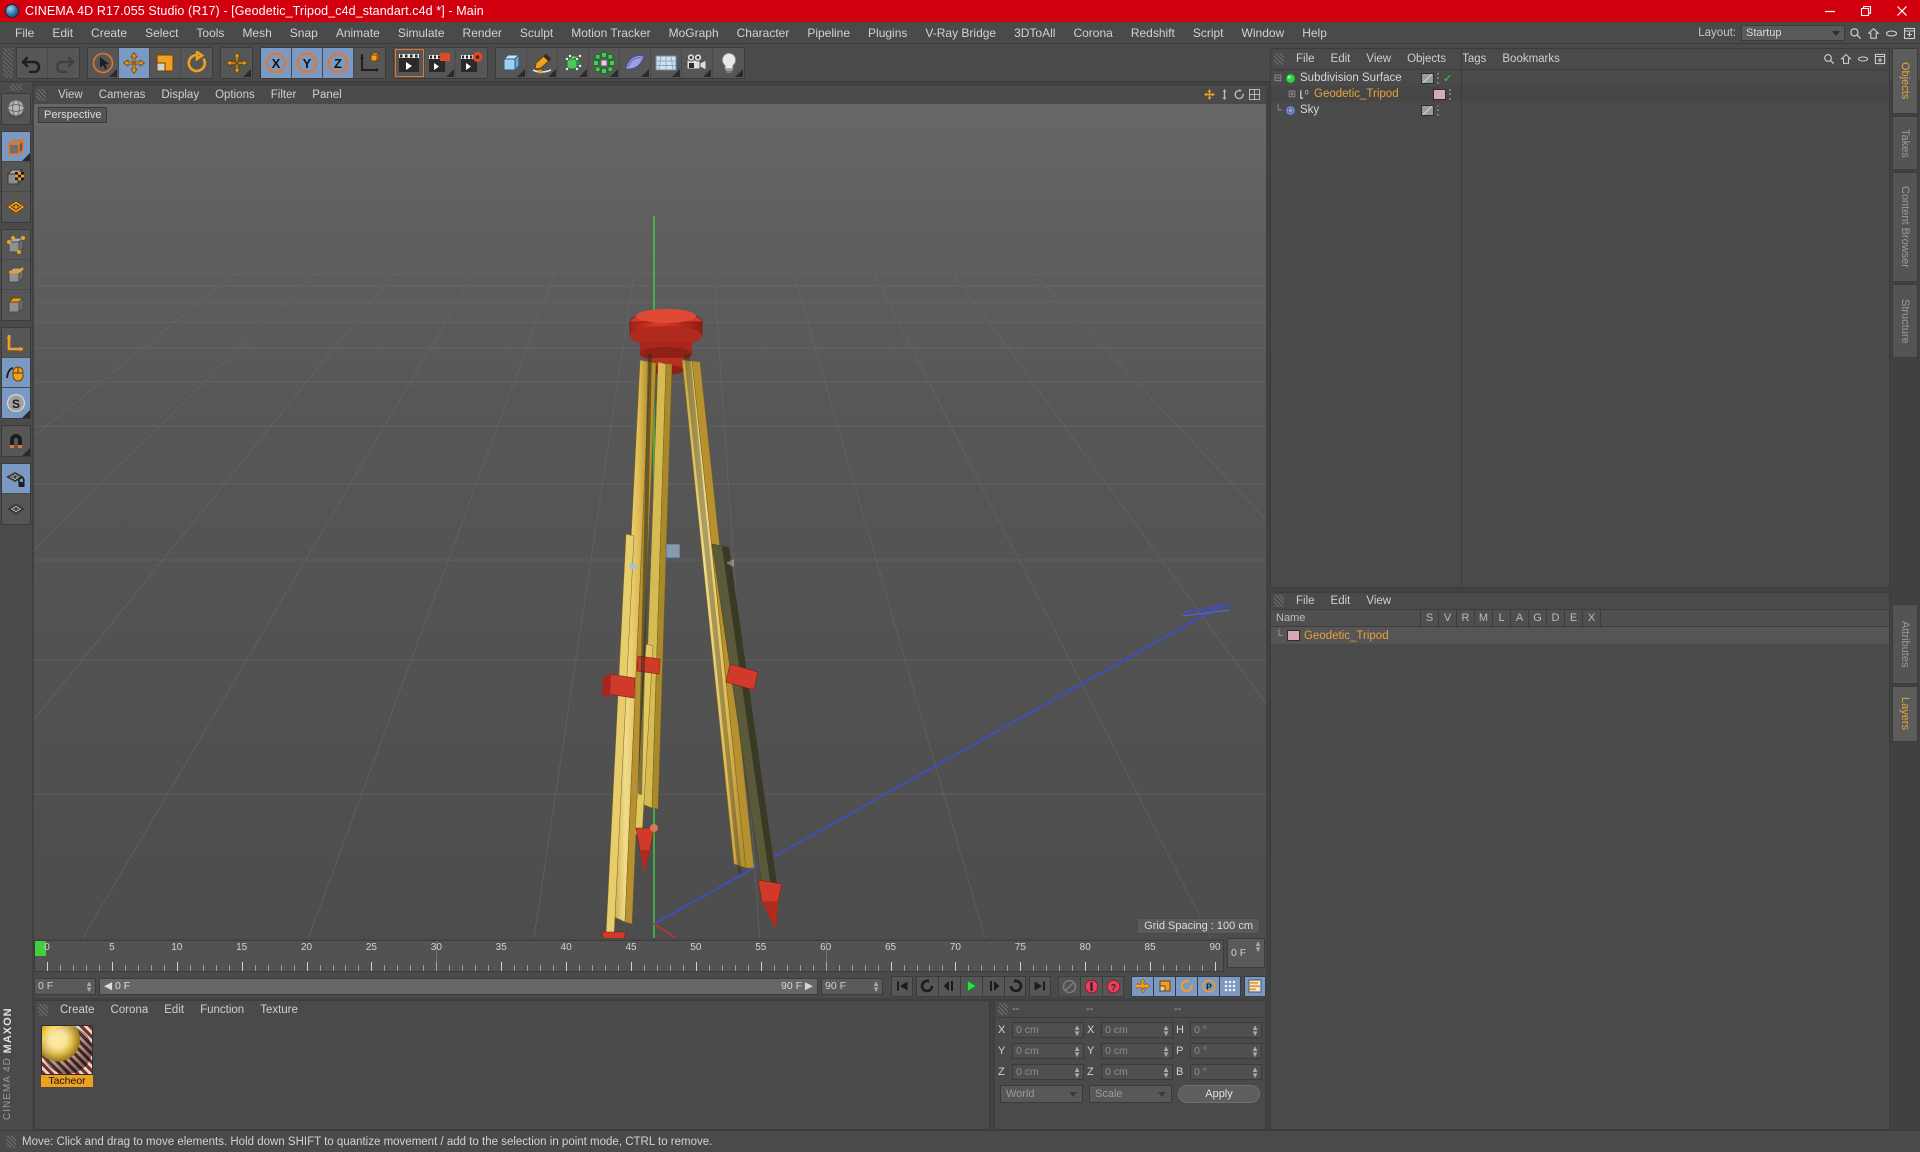 The image size is (1920, 1152). I want to click on material-name: Tacheor, so click(67, 1081).